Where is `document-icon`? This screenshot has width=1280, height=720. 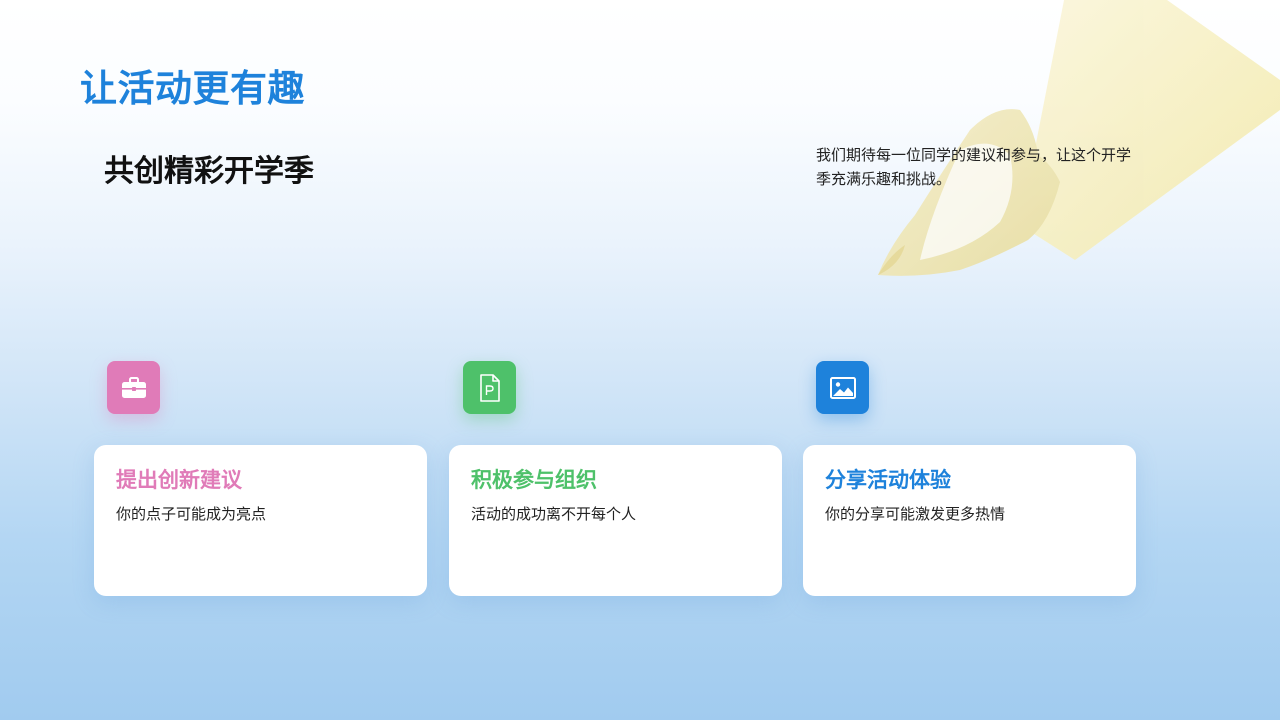
document-icon is located at coordinates (489, 387).